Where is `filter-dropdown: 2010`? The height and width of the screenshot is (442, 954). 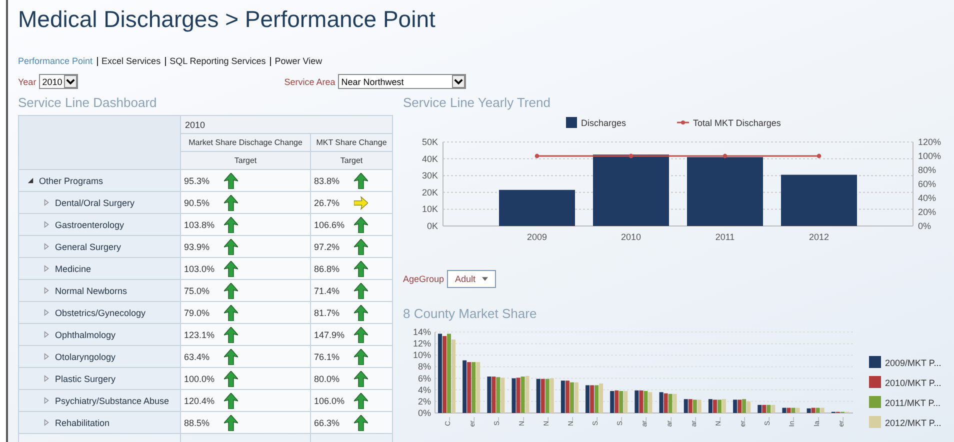
filter-dropdown: 2010 is located at coordinates (58, 81).